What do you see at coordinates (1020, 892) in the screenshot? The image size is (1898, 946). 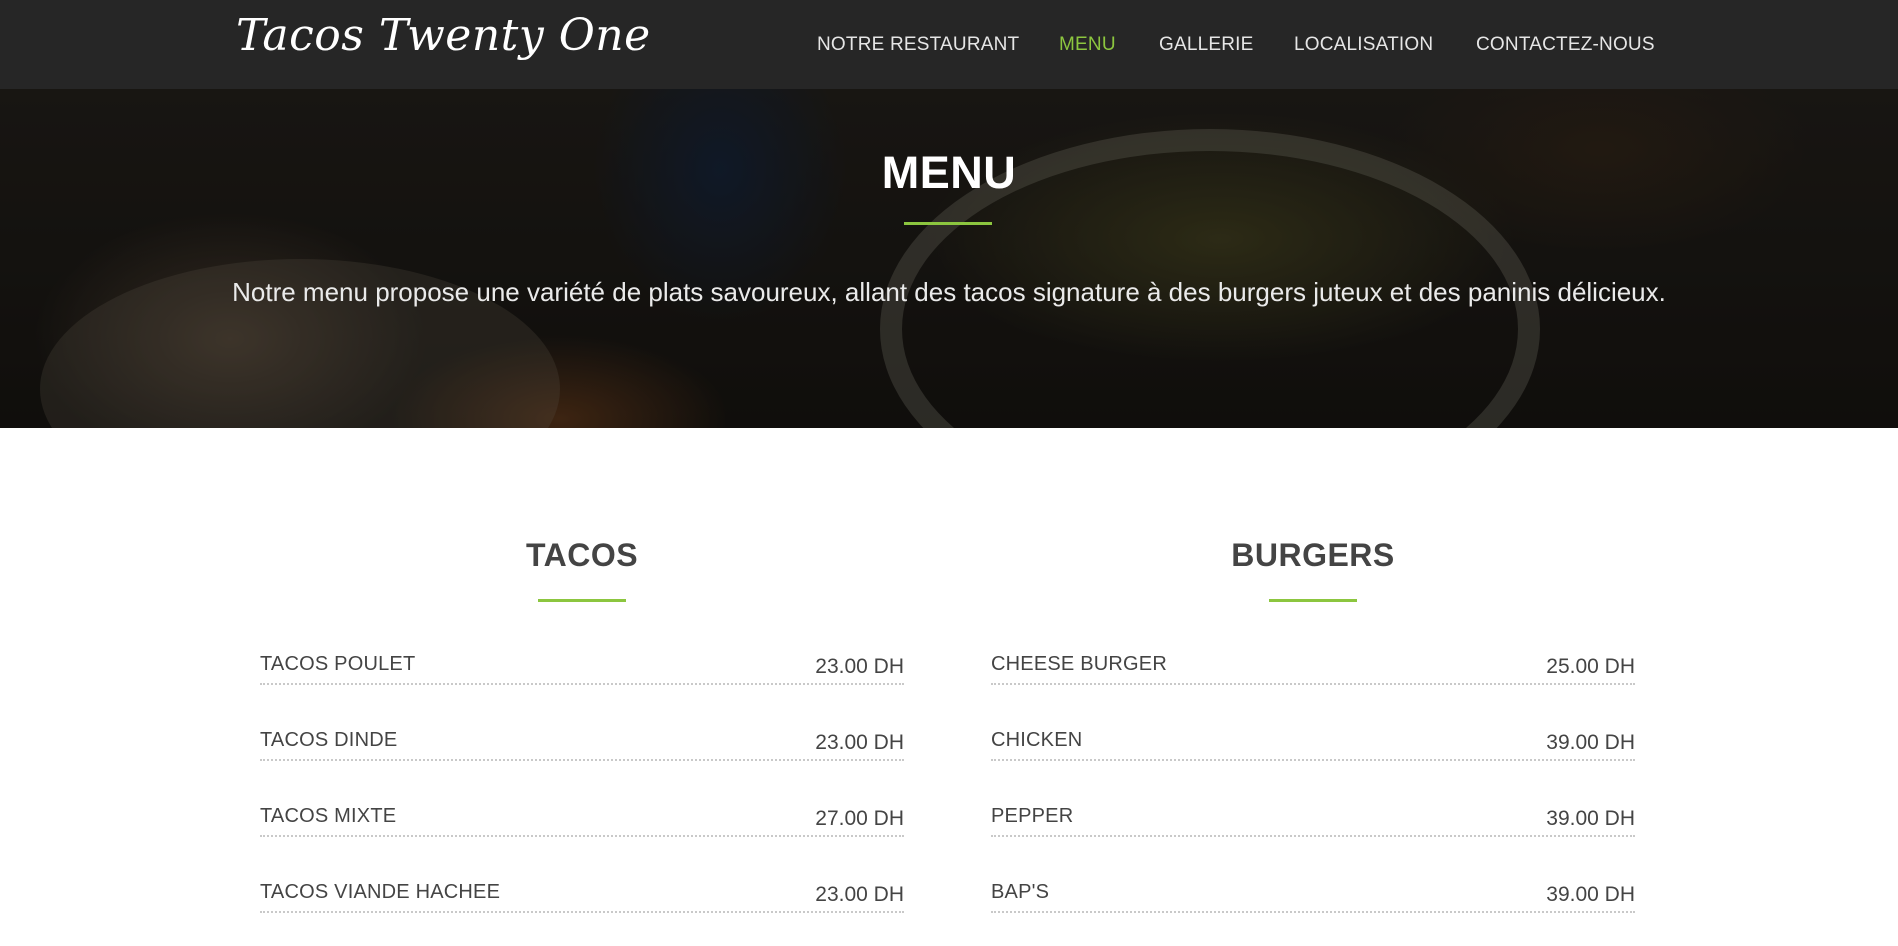 I see `menu-item-name: BAP'S` at bounding box center [1020, 892].